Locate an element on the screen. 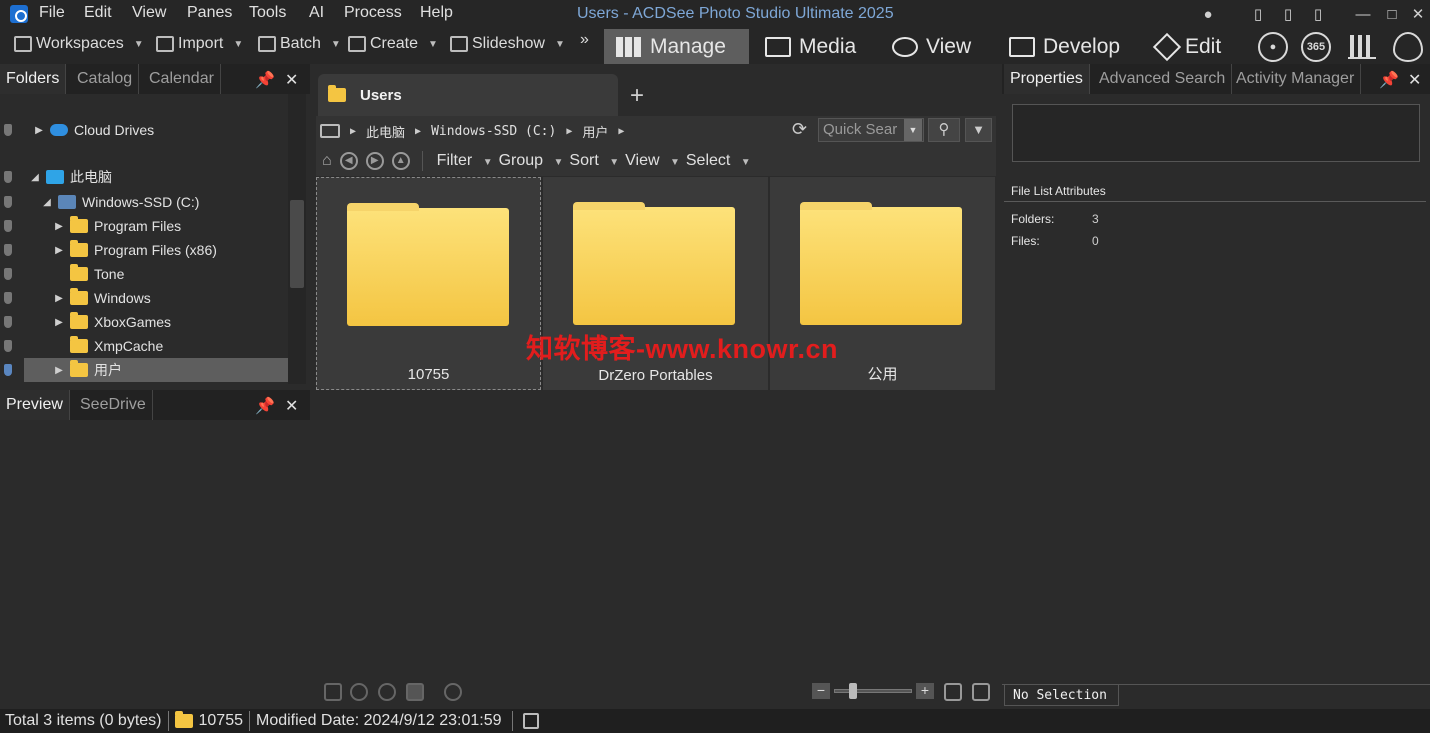 This screenshot has width=1430, height=733. tab-seedrive: SeeDrive is located at coordinates (113, 405).